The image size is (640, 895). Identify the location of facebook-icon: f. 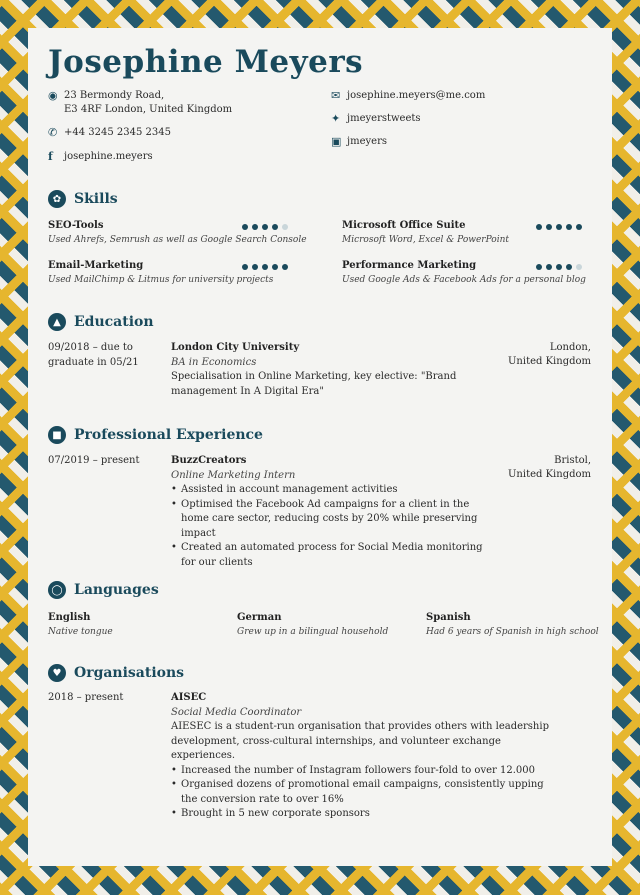
(50, 156).